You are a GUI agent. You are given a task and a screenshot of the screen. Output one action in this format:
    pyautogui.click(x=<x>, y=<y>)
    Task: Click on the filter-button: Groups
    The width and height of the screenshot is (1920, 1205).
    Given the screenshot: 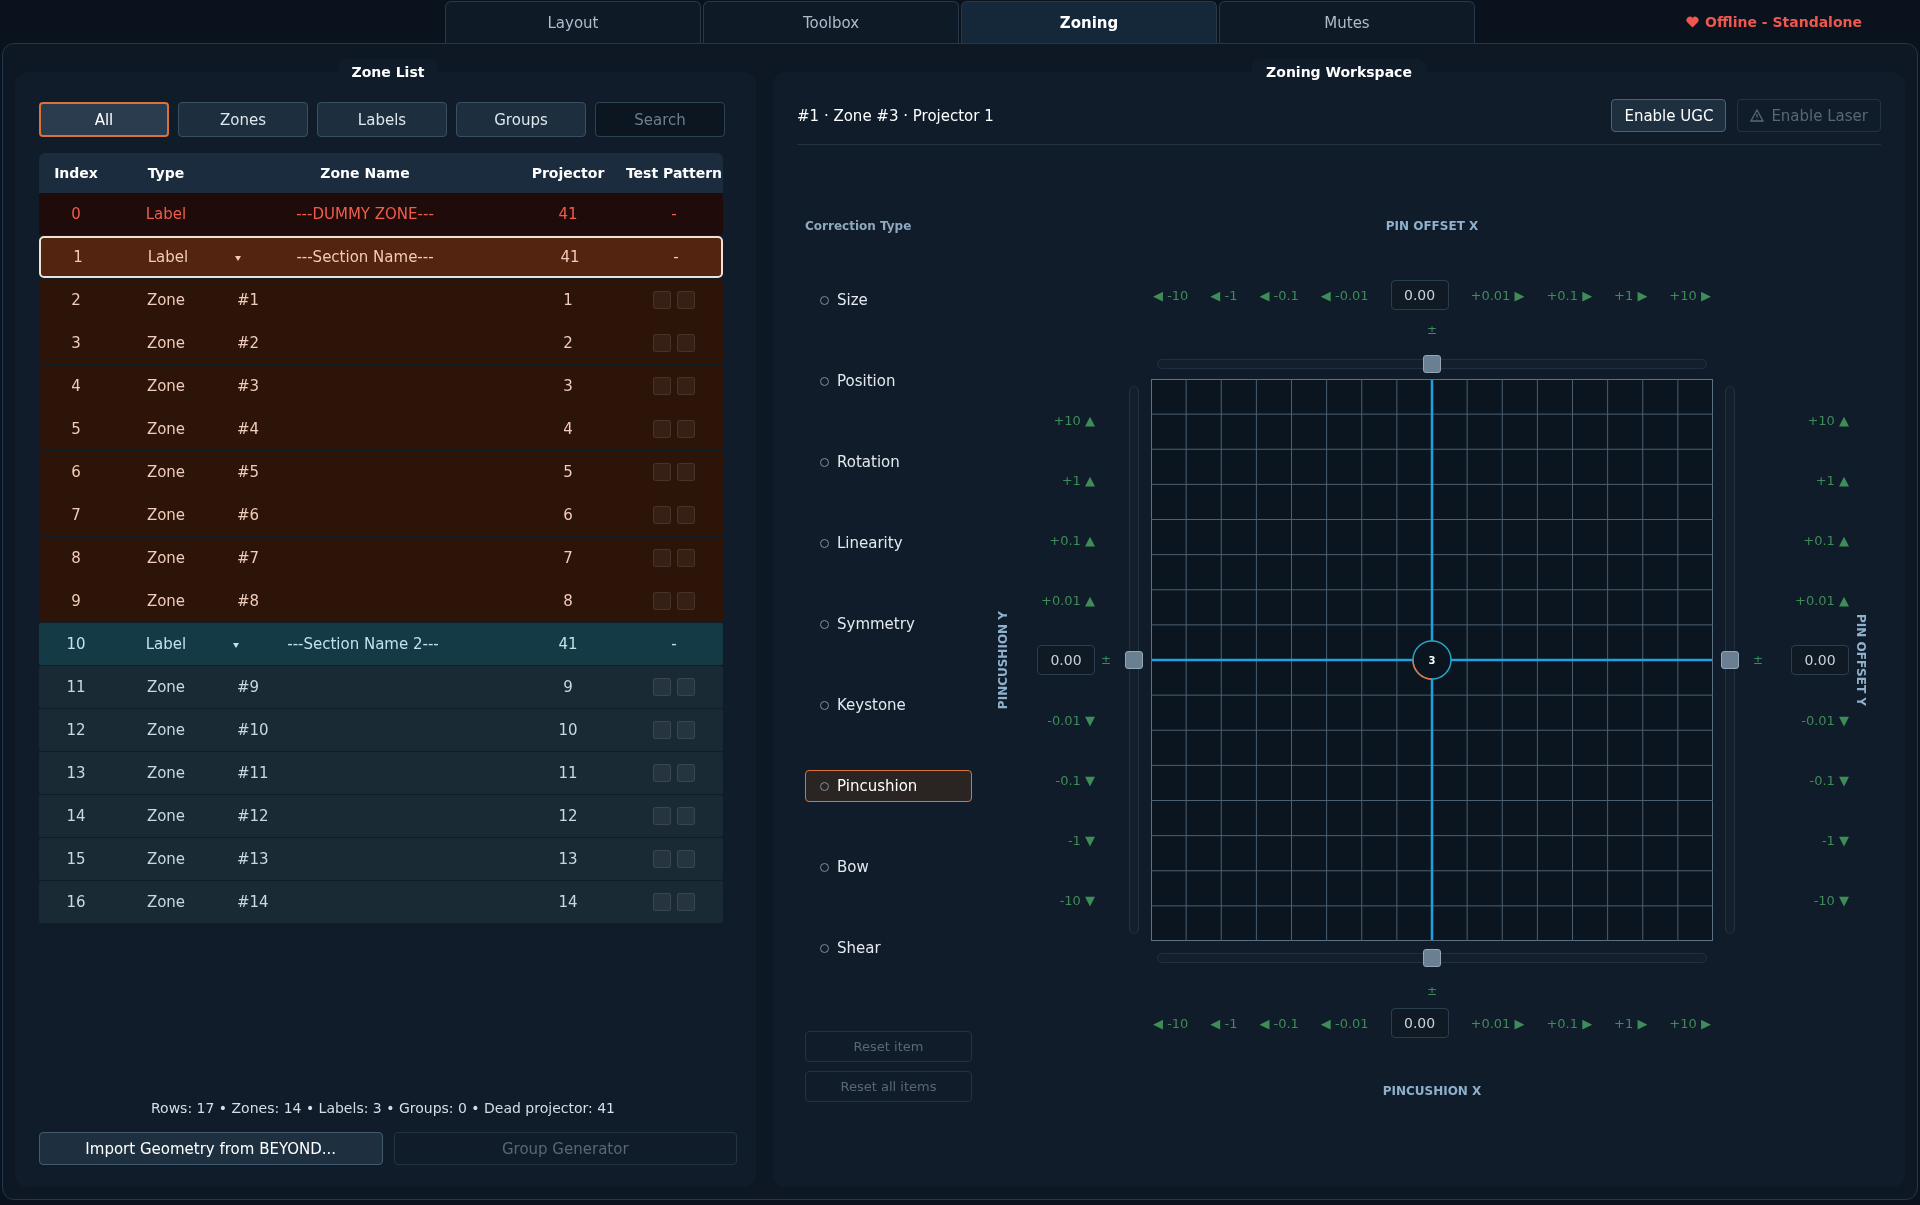 What is the action you would take?
    pyautogui.click(x=521, y=119)
    